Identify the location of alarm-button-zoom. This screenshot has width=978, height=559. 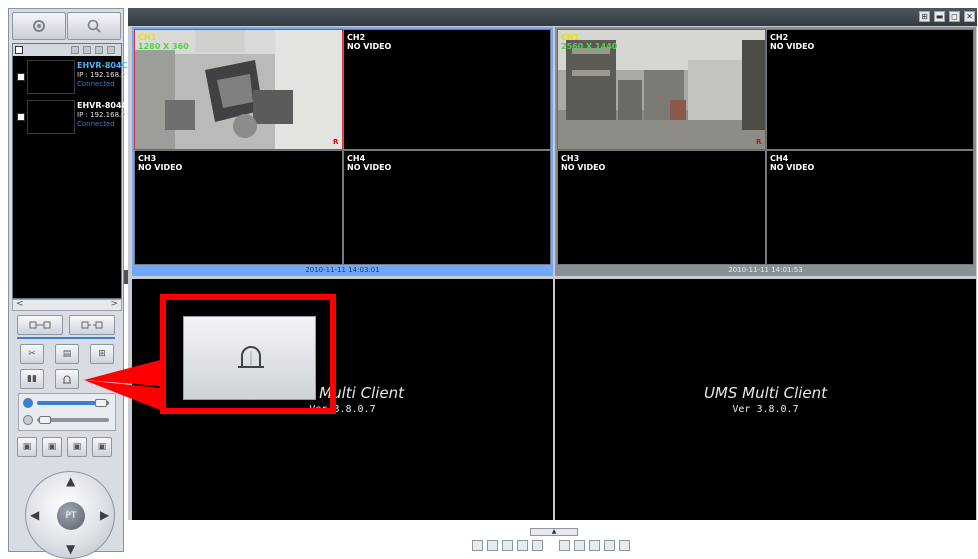
(249, 358).